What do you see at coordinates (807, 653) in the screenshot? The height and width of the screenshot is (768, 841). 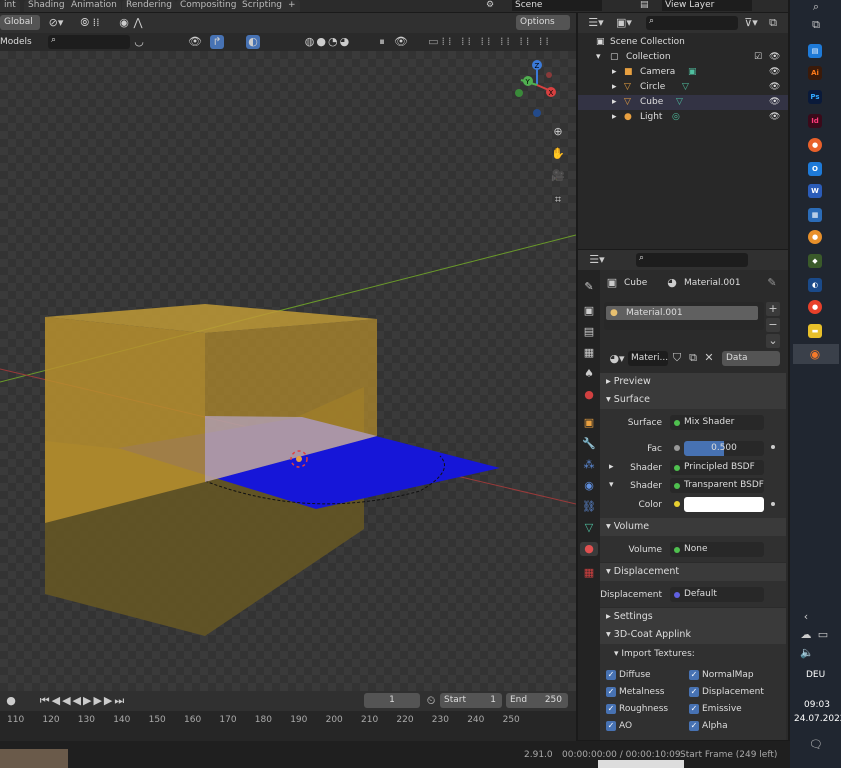 I see `volume-icon: 🔈` at bounding box center [807, 653].